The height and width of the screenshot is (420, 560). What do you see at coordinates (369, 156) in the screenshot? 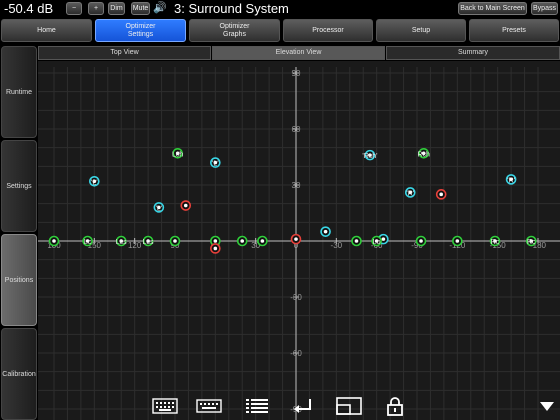
I see `speaker-label: 'Rch'` at bounding box center [369, 156].